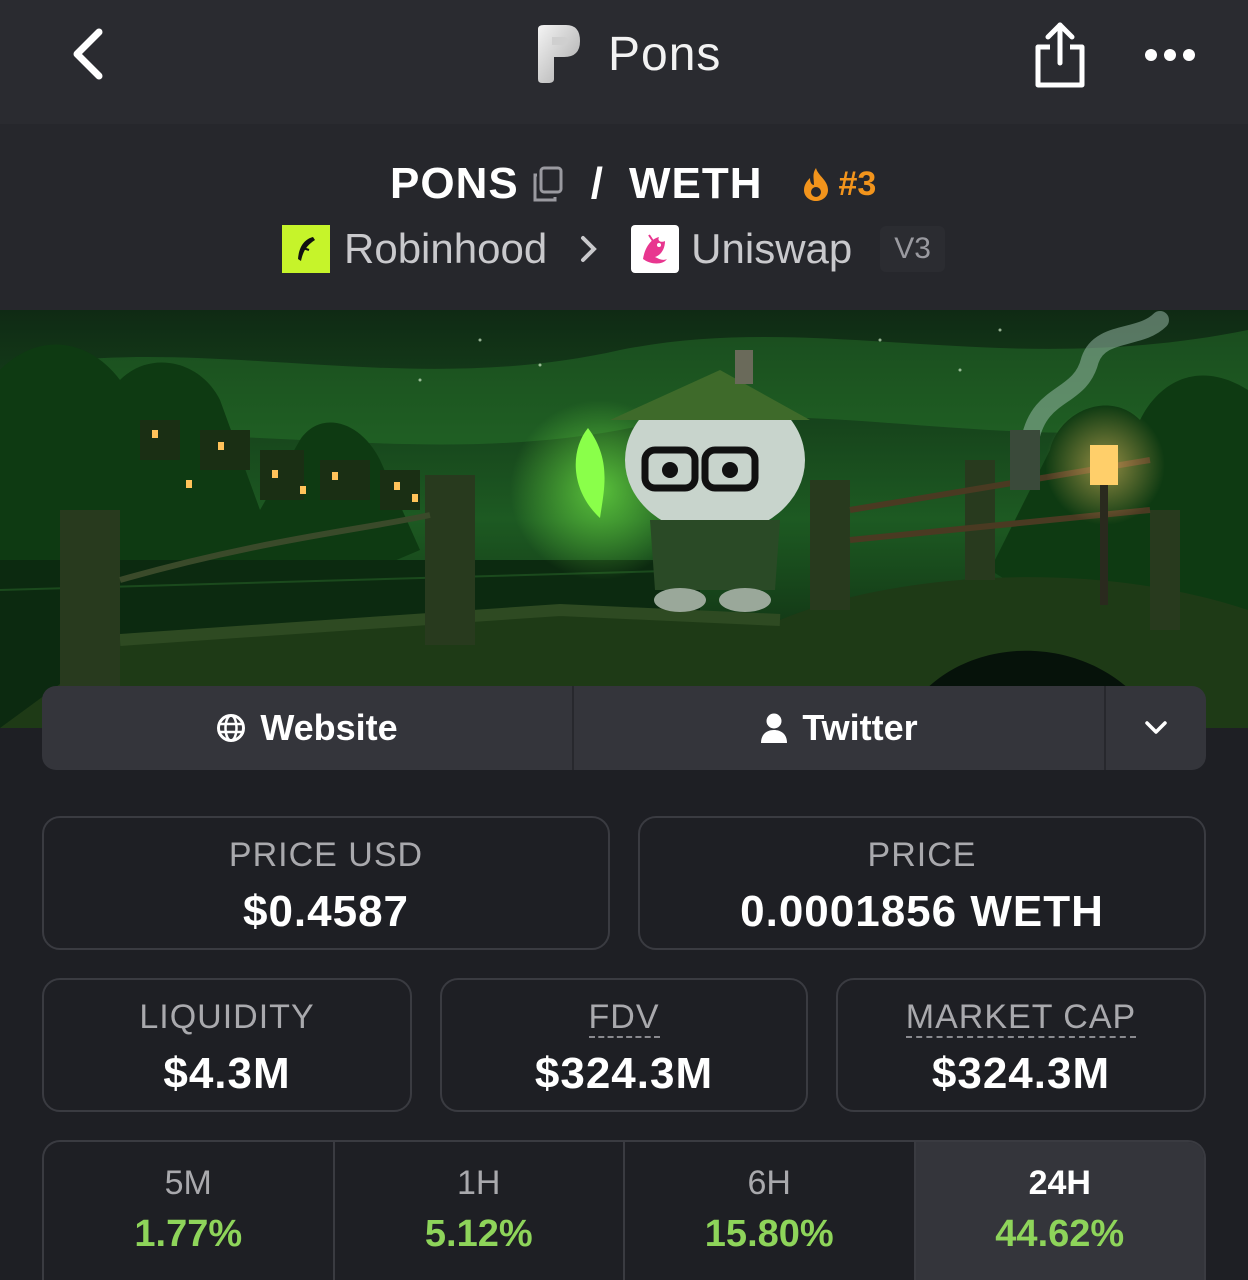  What do you see at coordinates (454, 183) in the screenshot?
I see `base-token-symbol: PONS` at bounding box center [454, 183].